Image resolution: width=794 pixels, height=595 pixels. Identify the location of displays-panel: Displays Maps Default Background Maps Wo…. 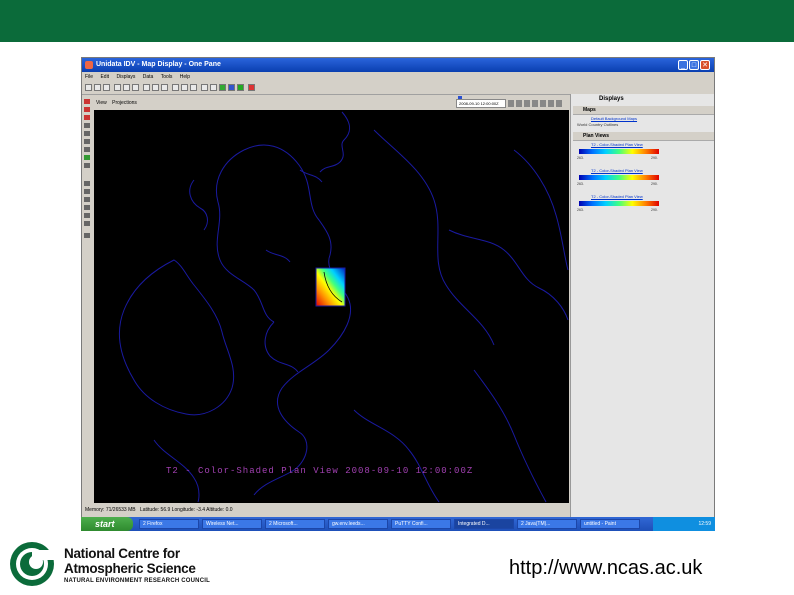
(642, 308).